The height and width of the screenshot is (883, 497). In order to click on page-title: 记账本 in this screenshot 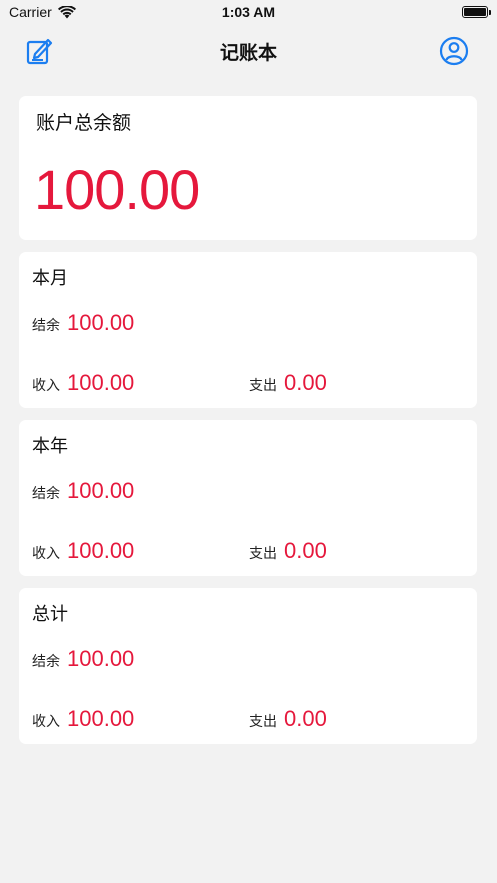, I will do `click(248, 53)`.